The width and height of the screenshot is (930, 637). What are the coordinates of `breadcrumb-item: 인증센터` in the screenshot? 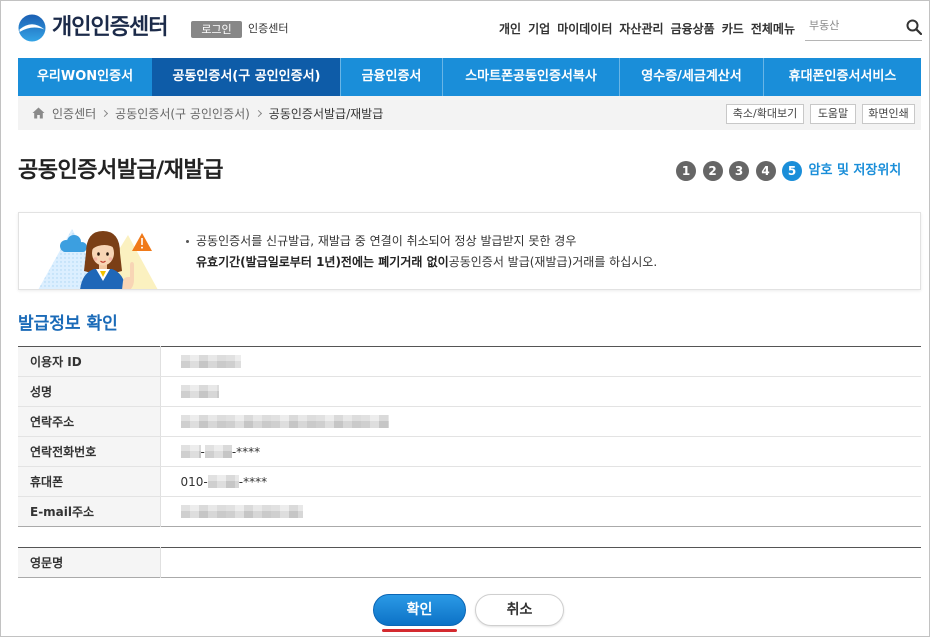 It's located at (74, 113).